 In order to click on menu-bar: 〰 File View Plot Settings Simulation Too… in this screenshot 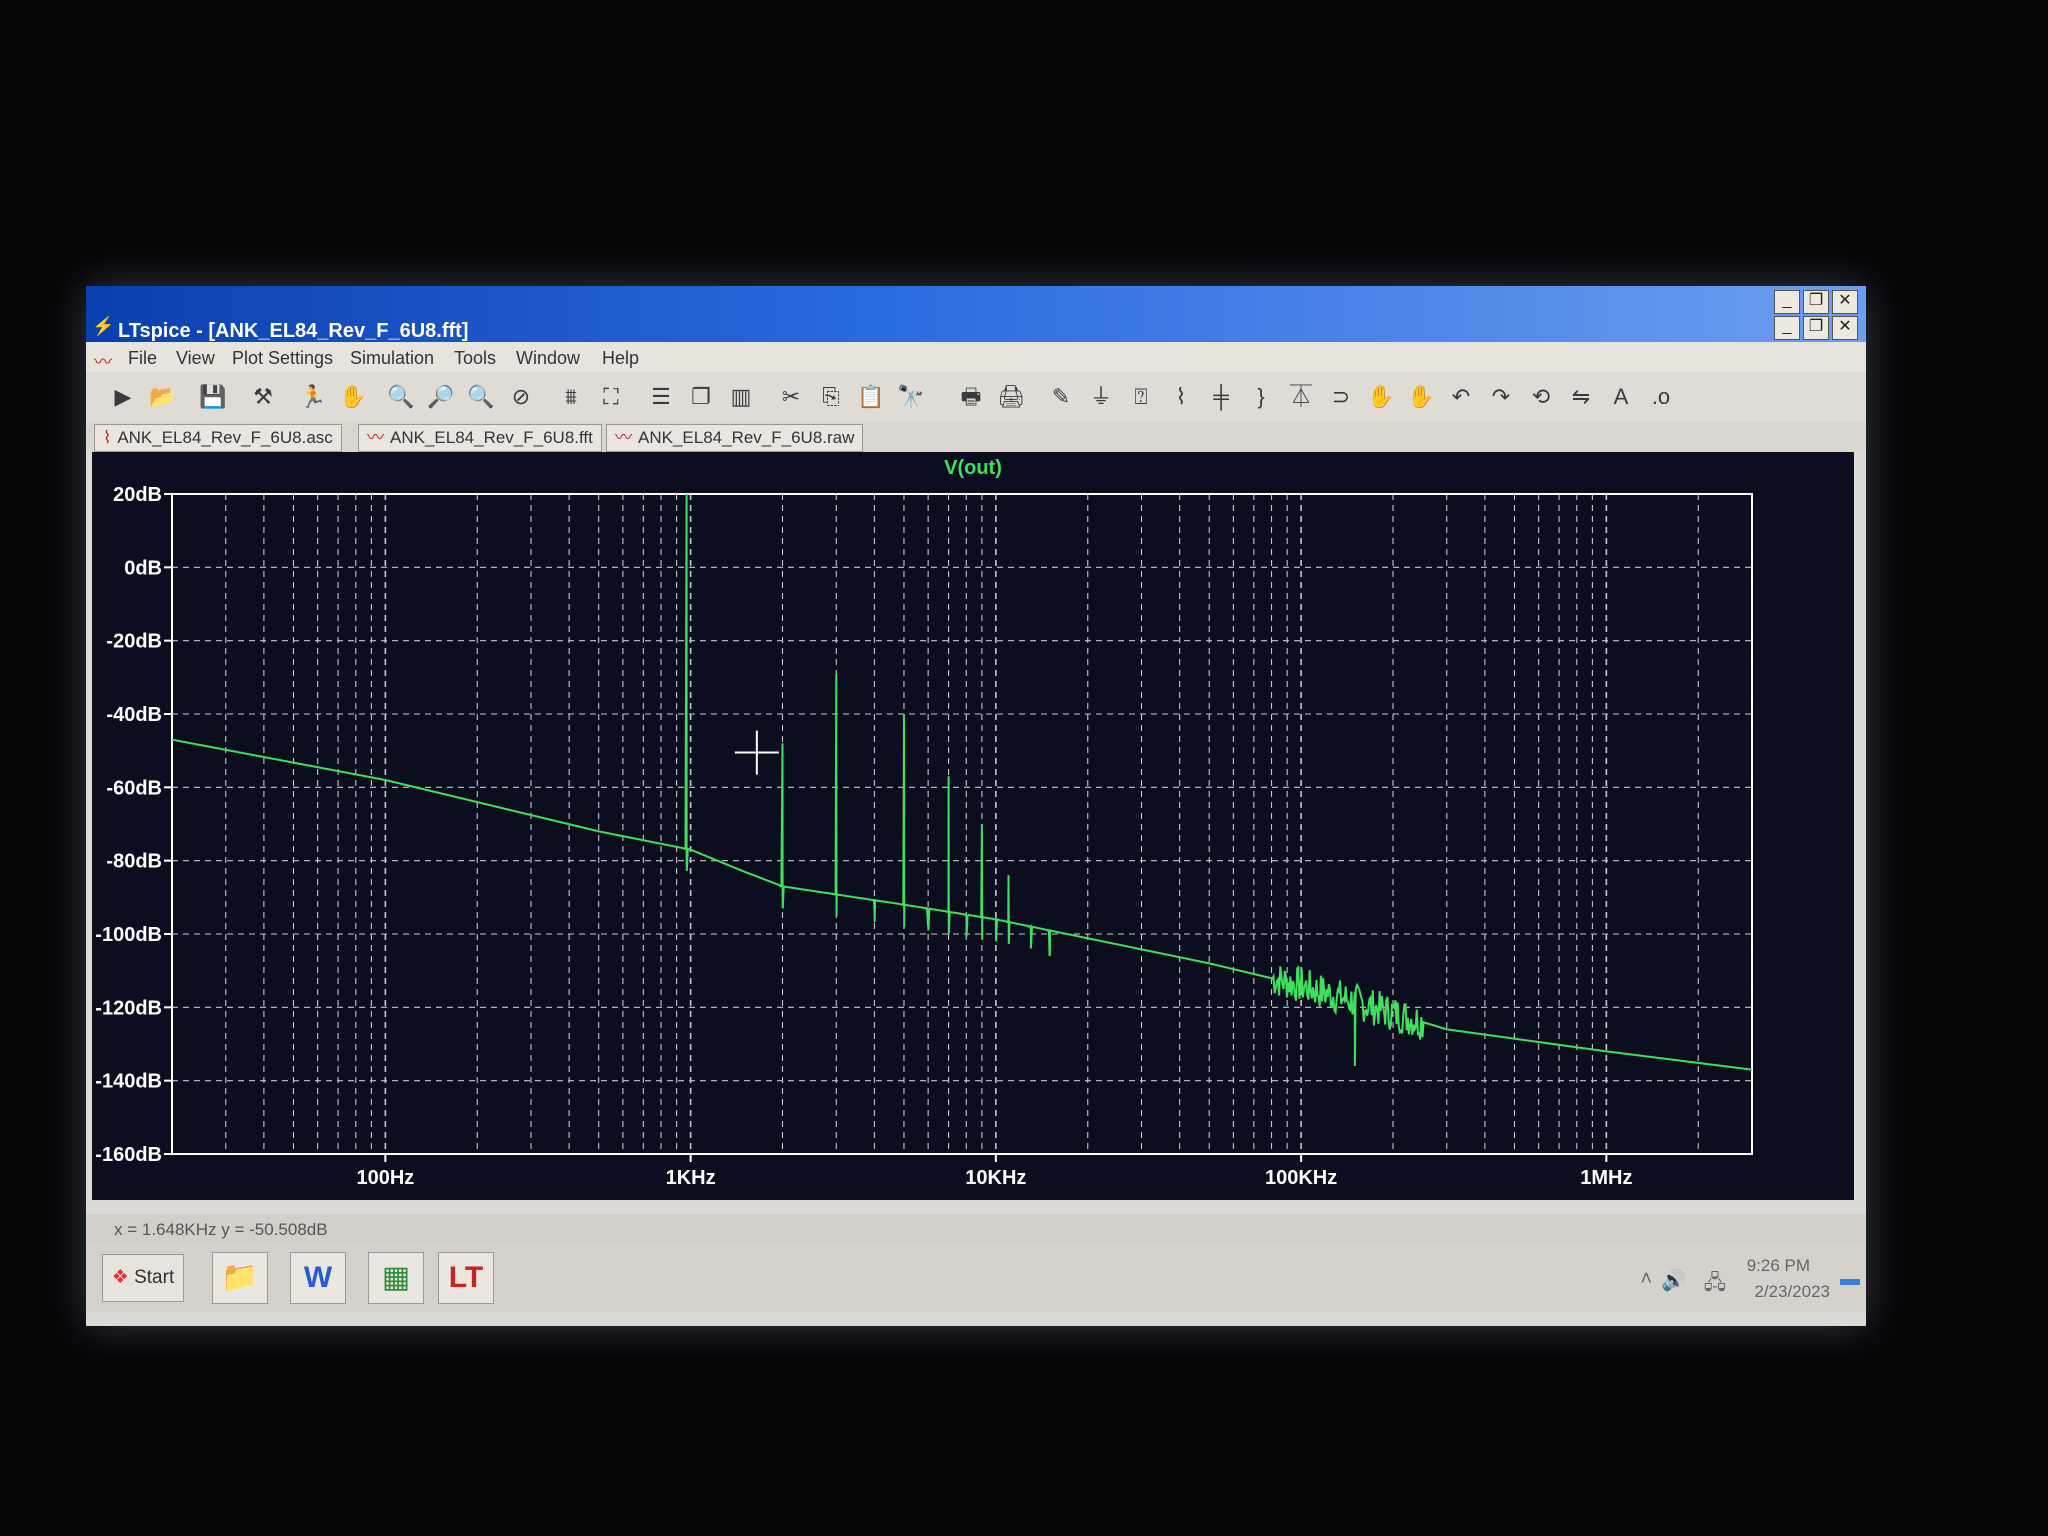, I will do `click(976, 357)`.